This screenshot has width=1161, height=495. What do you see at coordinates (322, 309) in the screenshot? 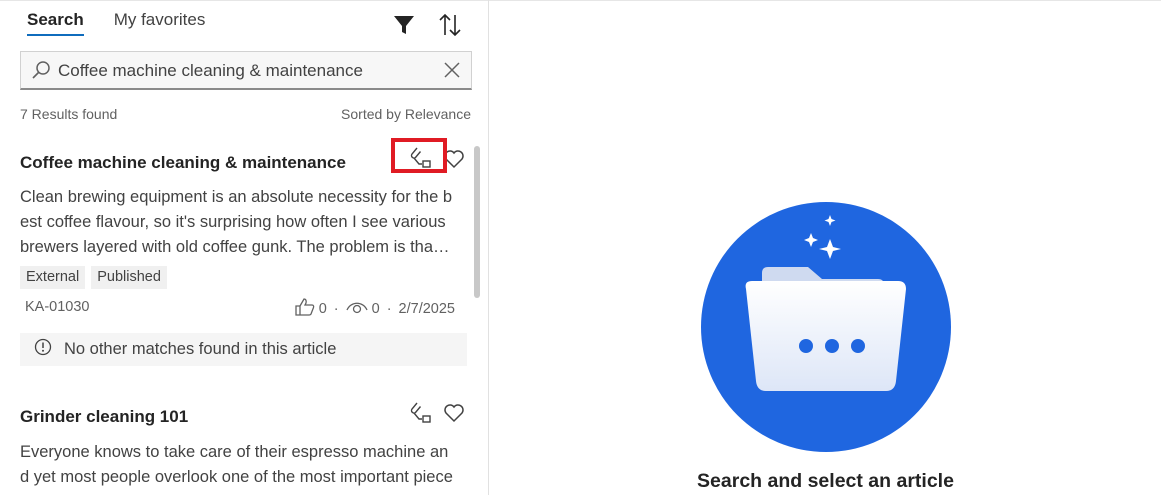
I see `like-count: 0` at bounding box center [322, 309].